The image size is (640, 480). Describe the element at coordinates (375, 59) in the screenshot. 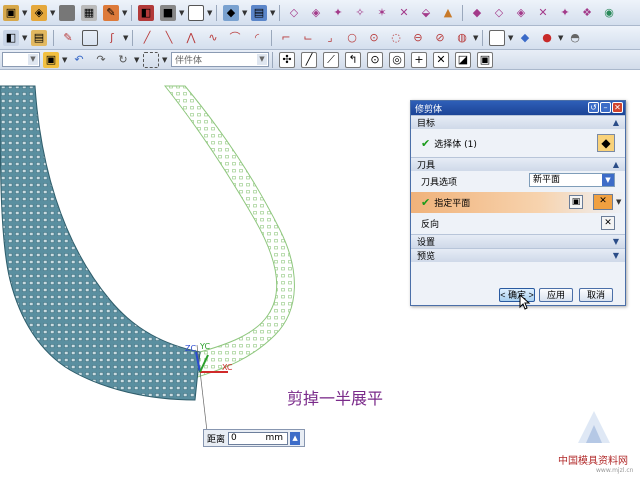

I see `snap-center-icon: ⊙` at that location.